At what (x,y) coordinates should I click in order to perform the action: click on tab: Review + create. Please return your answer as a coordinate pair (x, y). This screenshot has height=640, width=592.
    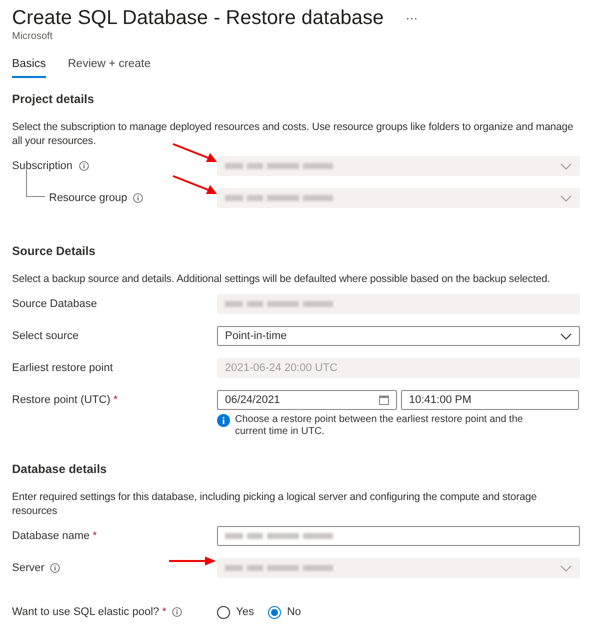
    Looking at the image, I should click on (109, 68).